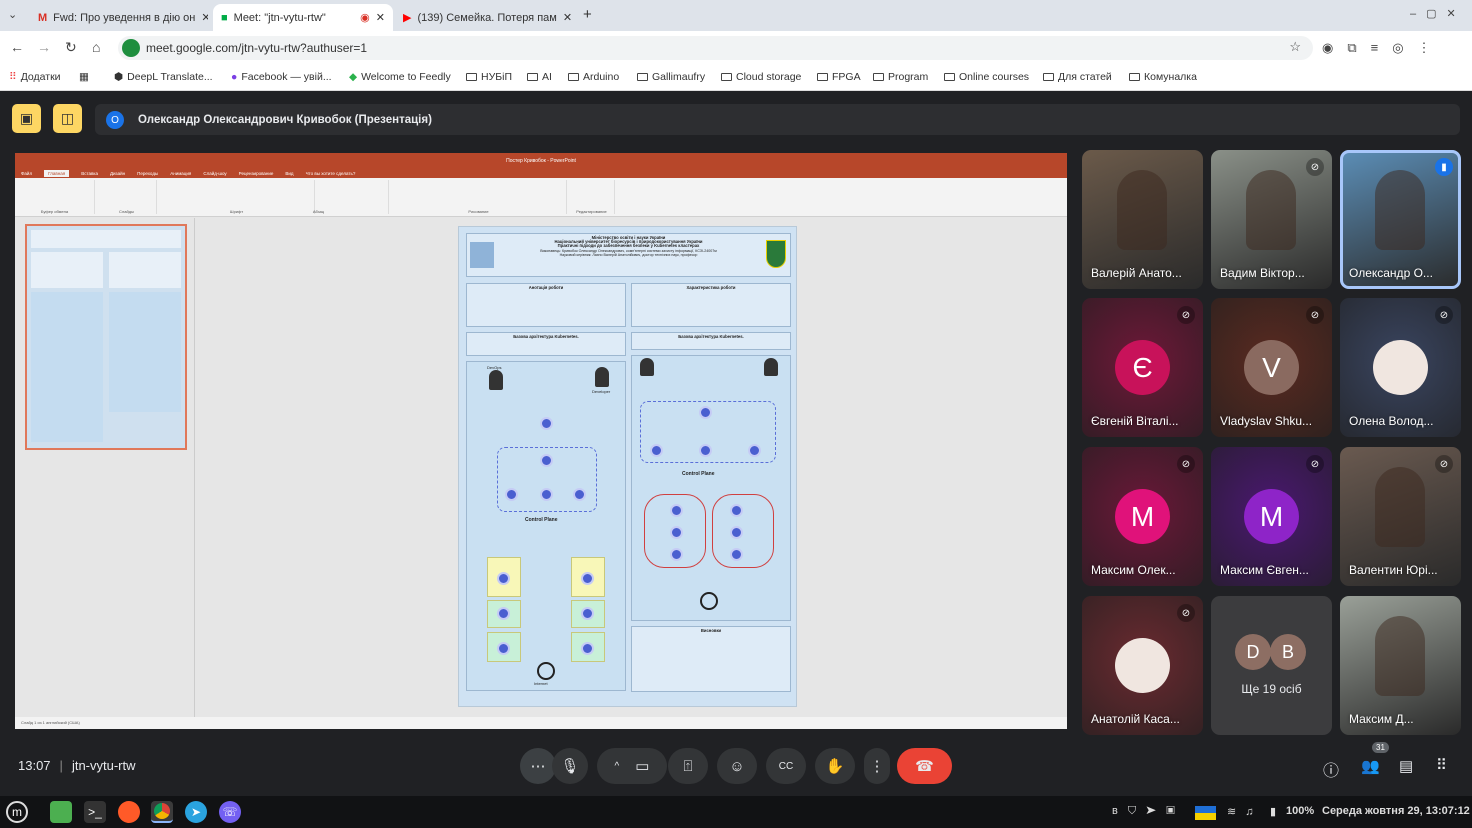 The width and height of the screenshot is (1472, 828). I want to click on avatar: О, so click(115, 120).